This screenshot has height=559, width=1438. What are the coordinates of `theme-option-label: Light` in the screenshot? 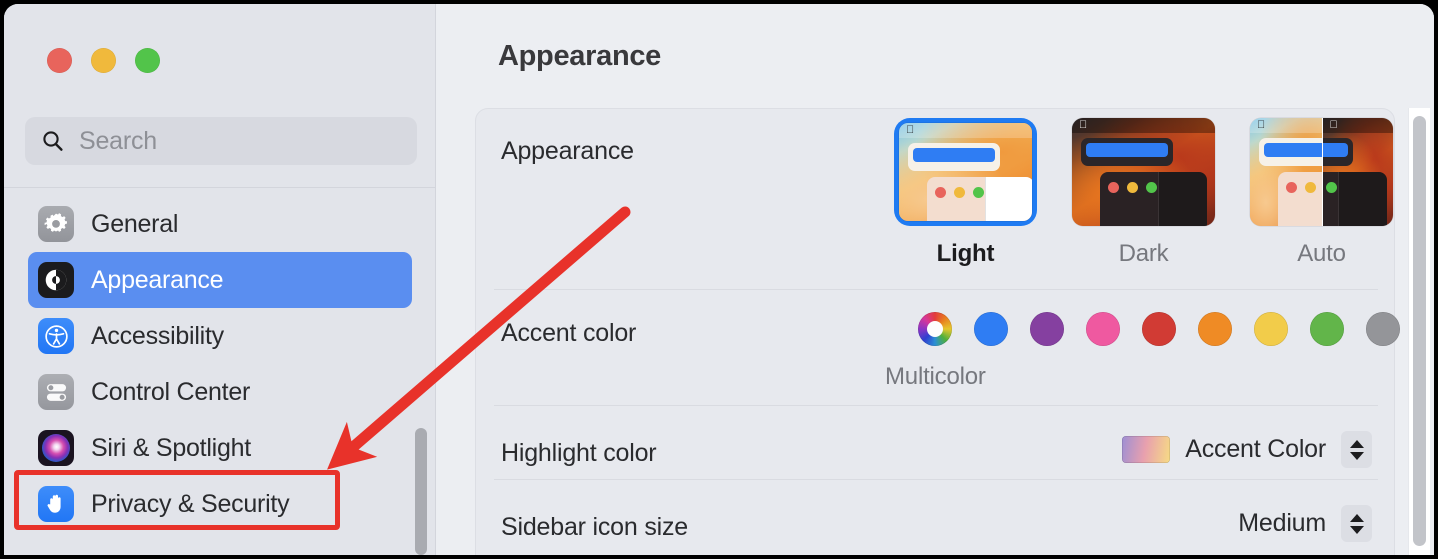 It's located at (965, 253).